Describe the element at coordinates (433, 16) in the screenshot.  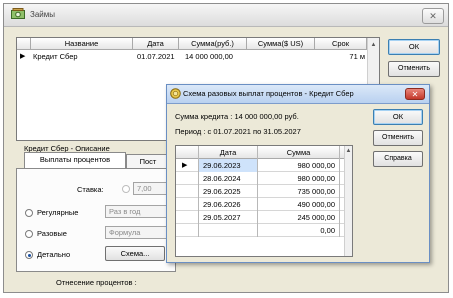
I see `close-button: ✕` at that location.